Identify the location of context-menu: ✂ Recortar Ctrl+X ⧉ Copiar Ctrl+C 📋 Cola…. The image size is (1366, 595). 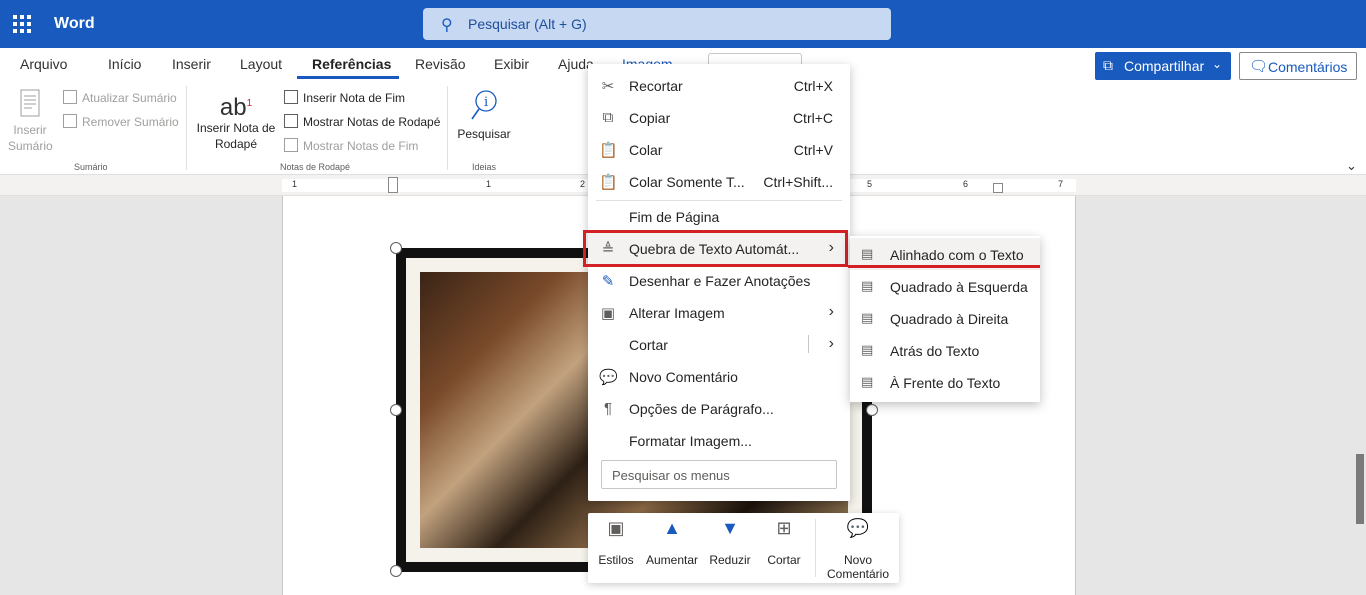
(719, 282).